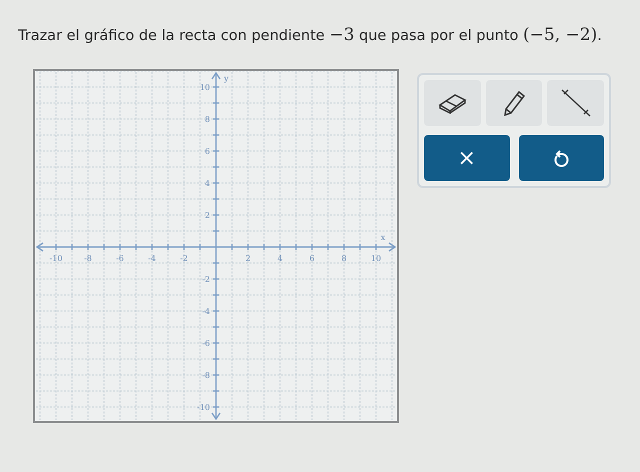 The width and height of the screenshot is (640, 472). I want to click on question-text: Trazar el gráfico de la recta con pendiente −3 que pasa por el punto (−5, −2)., so click(310, 35).